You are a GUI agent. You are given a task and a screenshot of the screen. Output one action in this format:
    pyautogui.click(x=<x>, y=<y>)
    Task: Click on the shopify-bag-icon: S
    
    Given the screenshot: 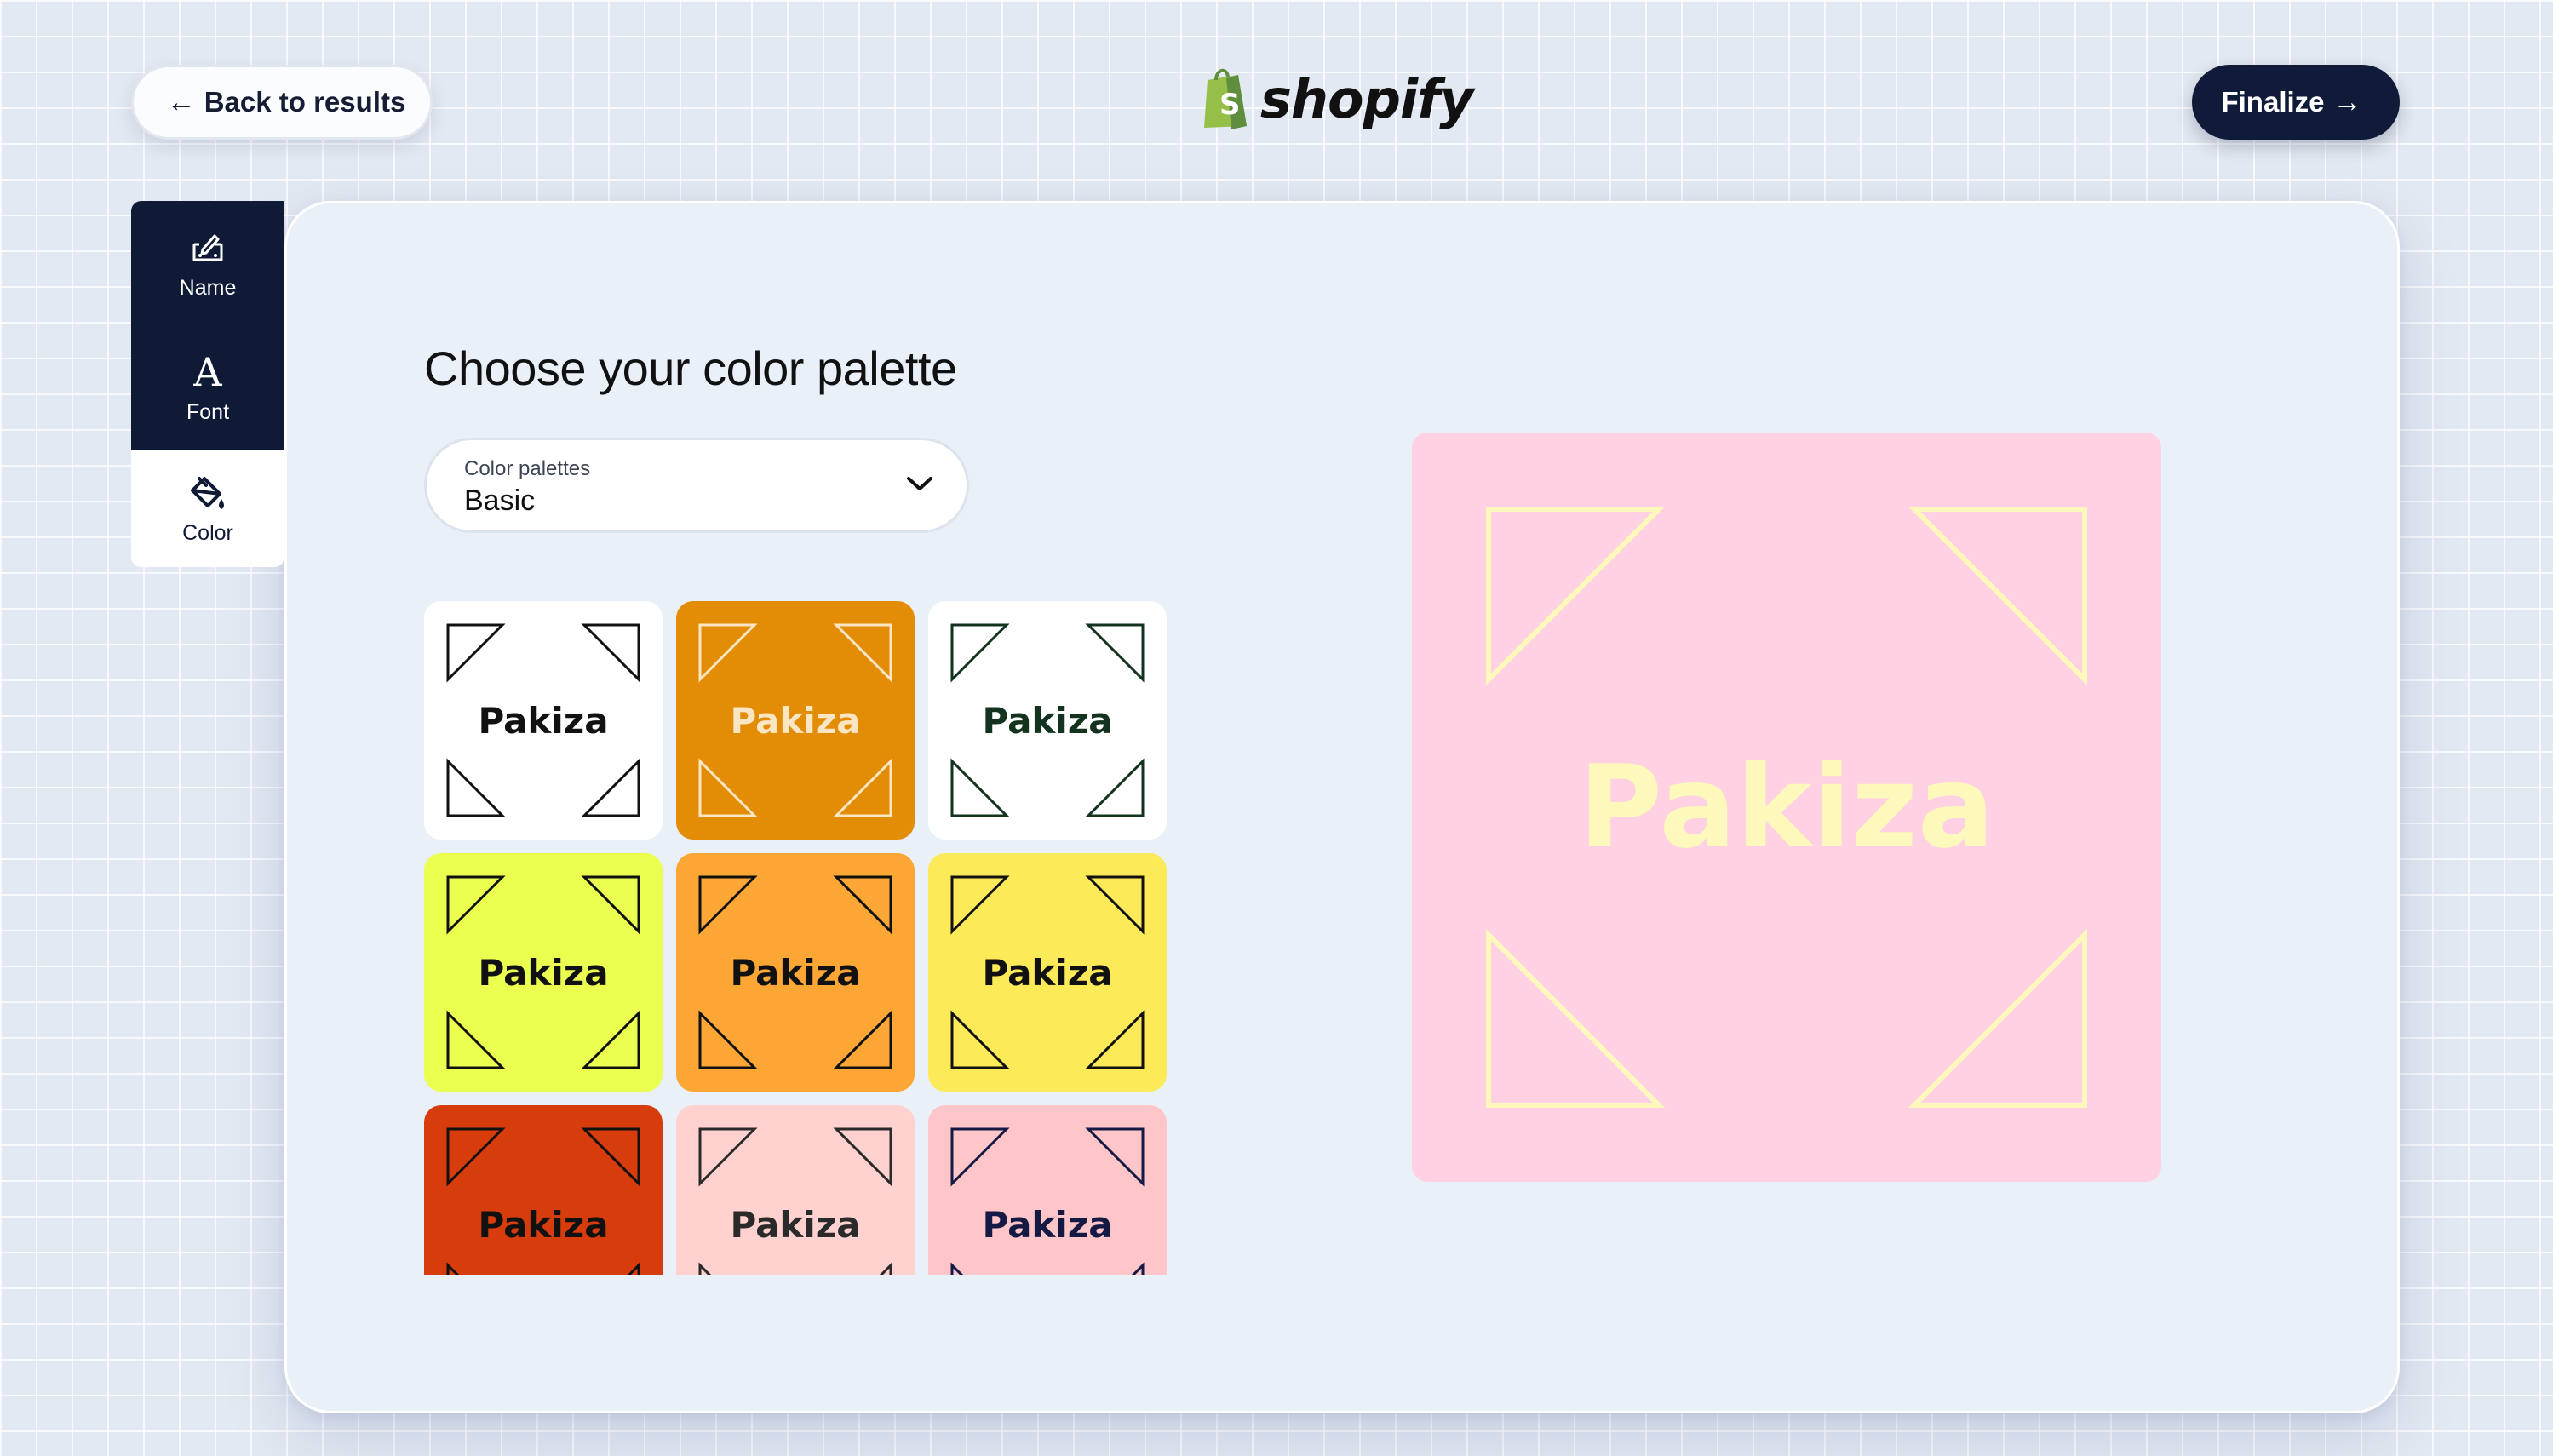 What is the action you would take?
    pyautogui.click(x=1225, y=98)
    